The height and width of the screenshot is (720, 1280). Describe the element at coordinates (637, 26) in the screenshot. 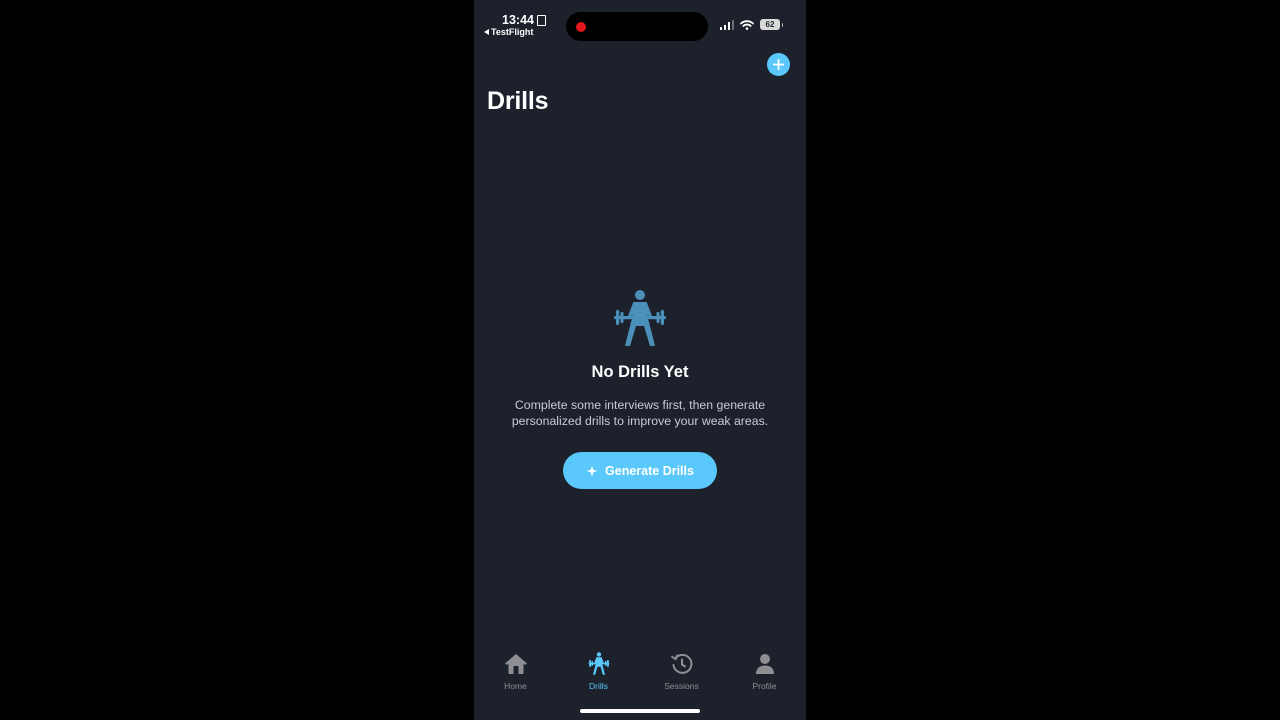

I see `dynamic-island` at that location.